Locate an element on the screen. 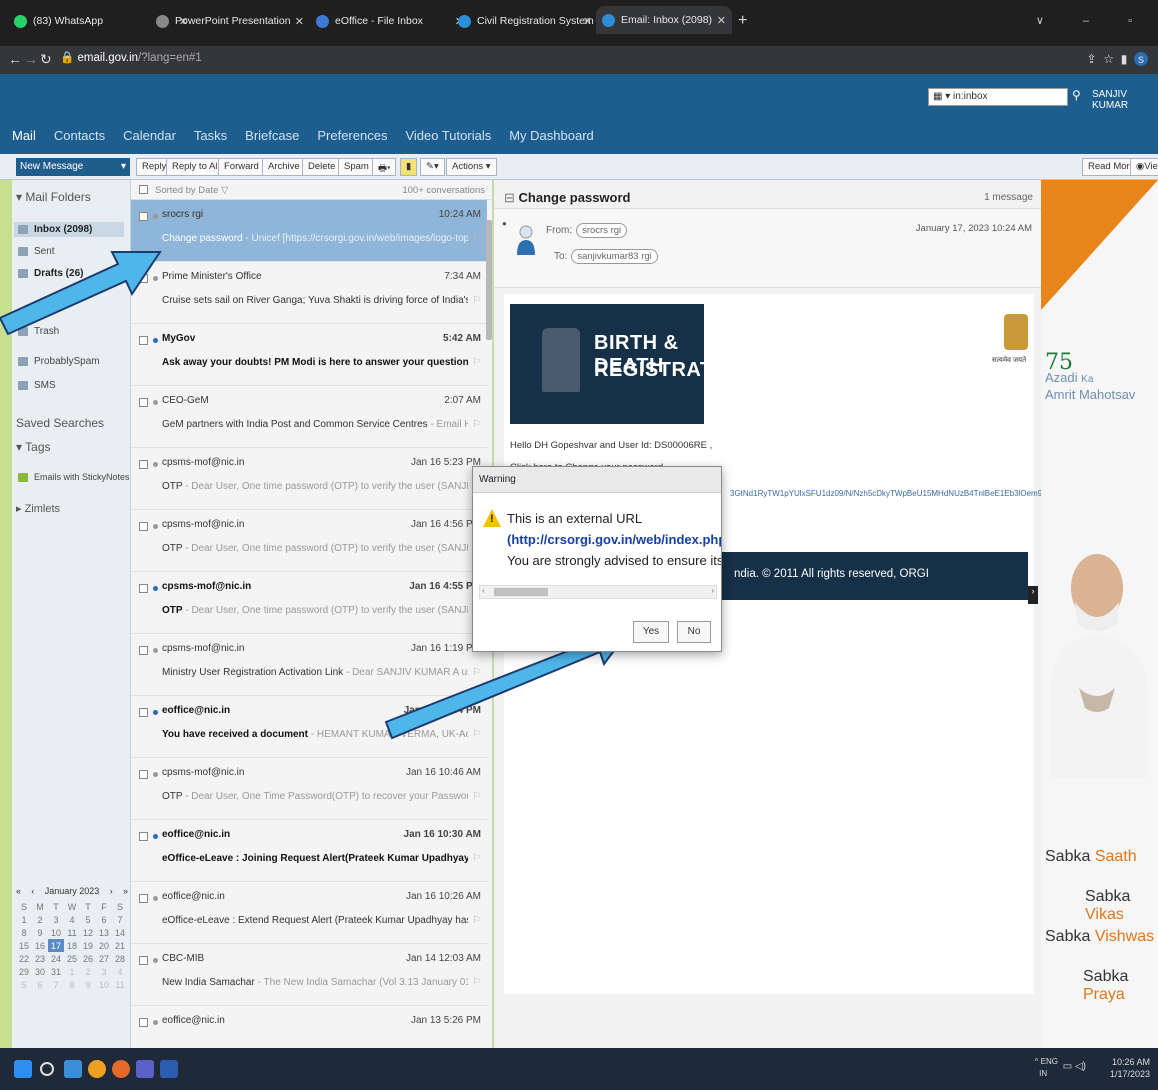  taskbar: ^ ENG IN ▭ ◁) 10:26 AM 1/17/2023 is located at coordinates (579, 1069).